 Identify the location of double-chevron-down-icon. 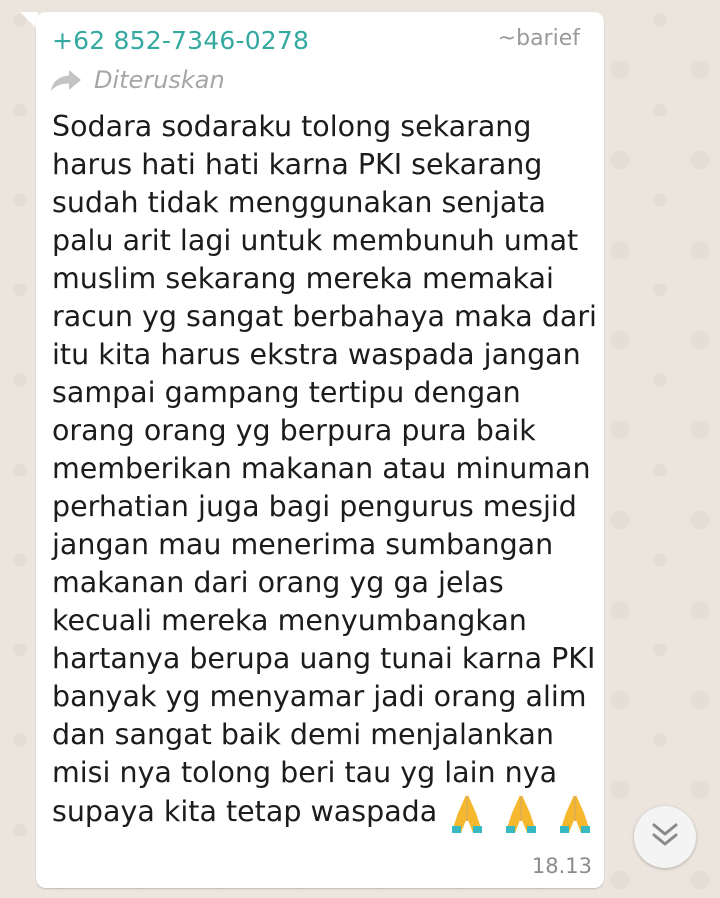
(665, 837).